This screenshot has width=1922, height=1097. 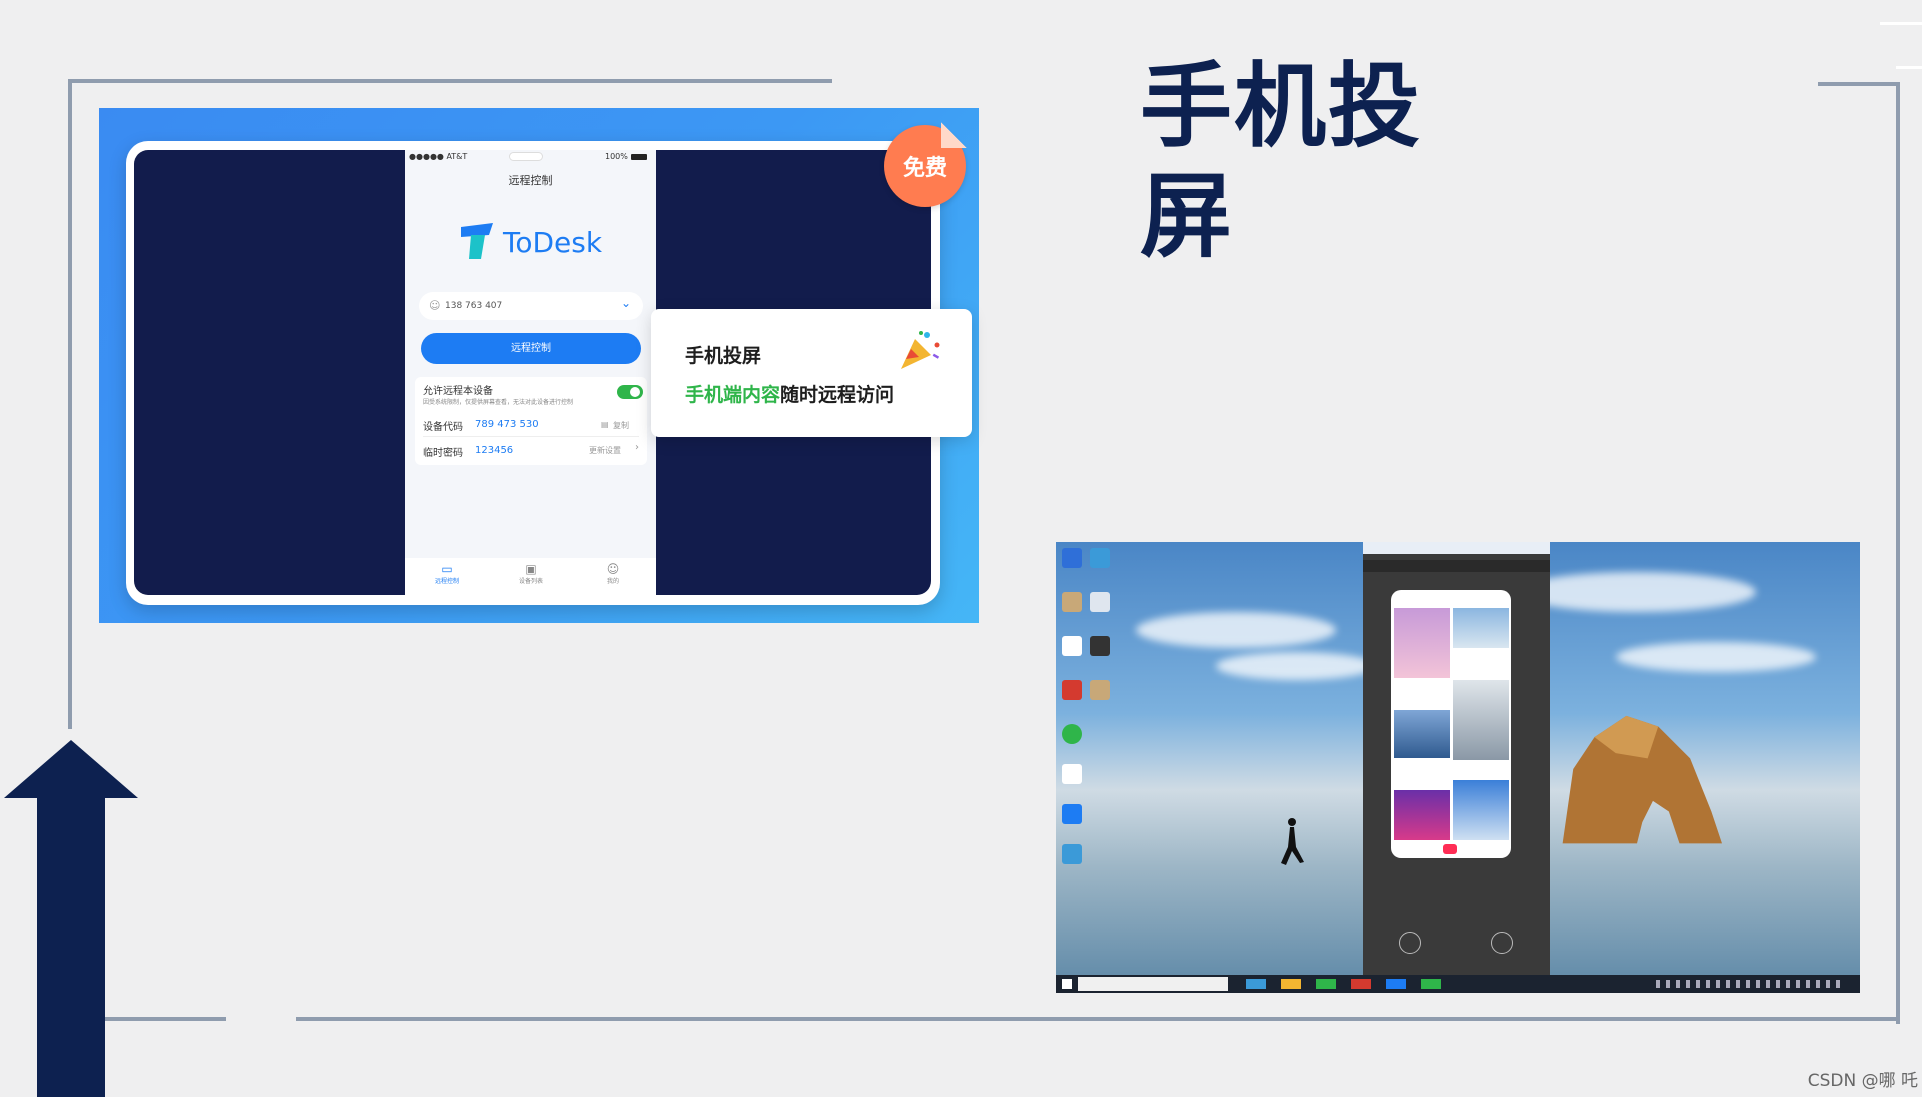 What do you see at coordinates (612, 581) in the screenshot?
I see `tab-label: 我的` at bounding box center [612, 581].